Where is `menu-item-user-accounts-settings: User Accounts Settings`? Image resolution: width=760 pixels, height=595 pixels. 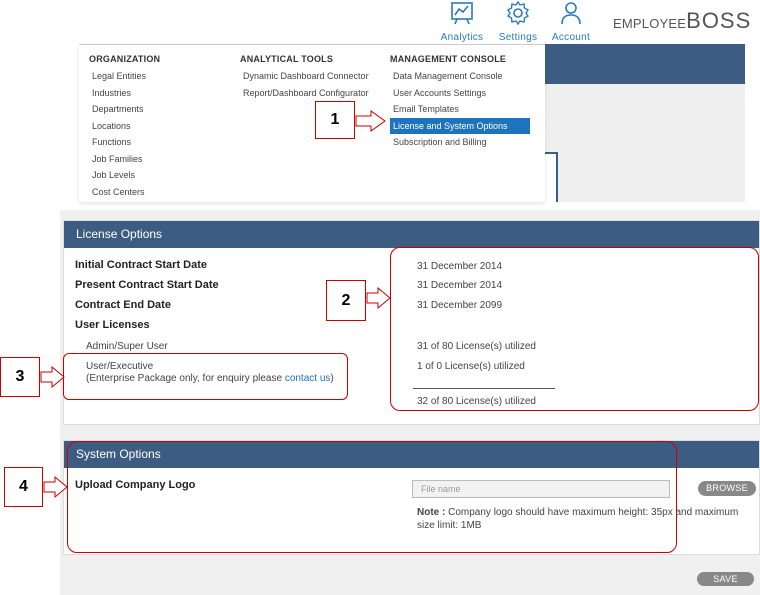 menu-item-user-accounts-settings: User Accounts Settings is located at coordinates (460, 93).